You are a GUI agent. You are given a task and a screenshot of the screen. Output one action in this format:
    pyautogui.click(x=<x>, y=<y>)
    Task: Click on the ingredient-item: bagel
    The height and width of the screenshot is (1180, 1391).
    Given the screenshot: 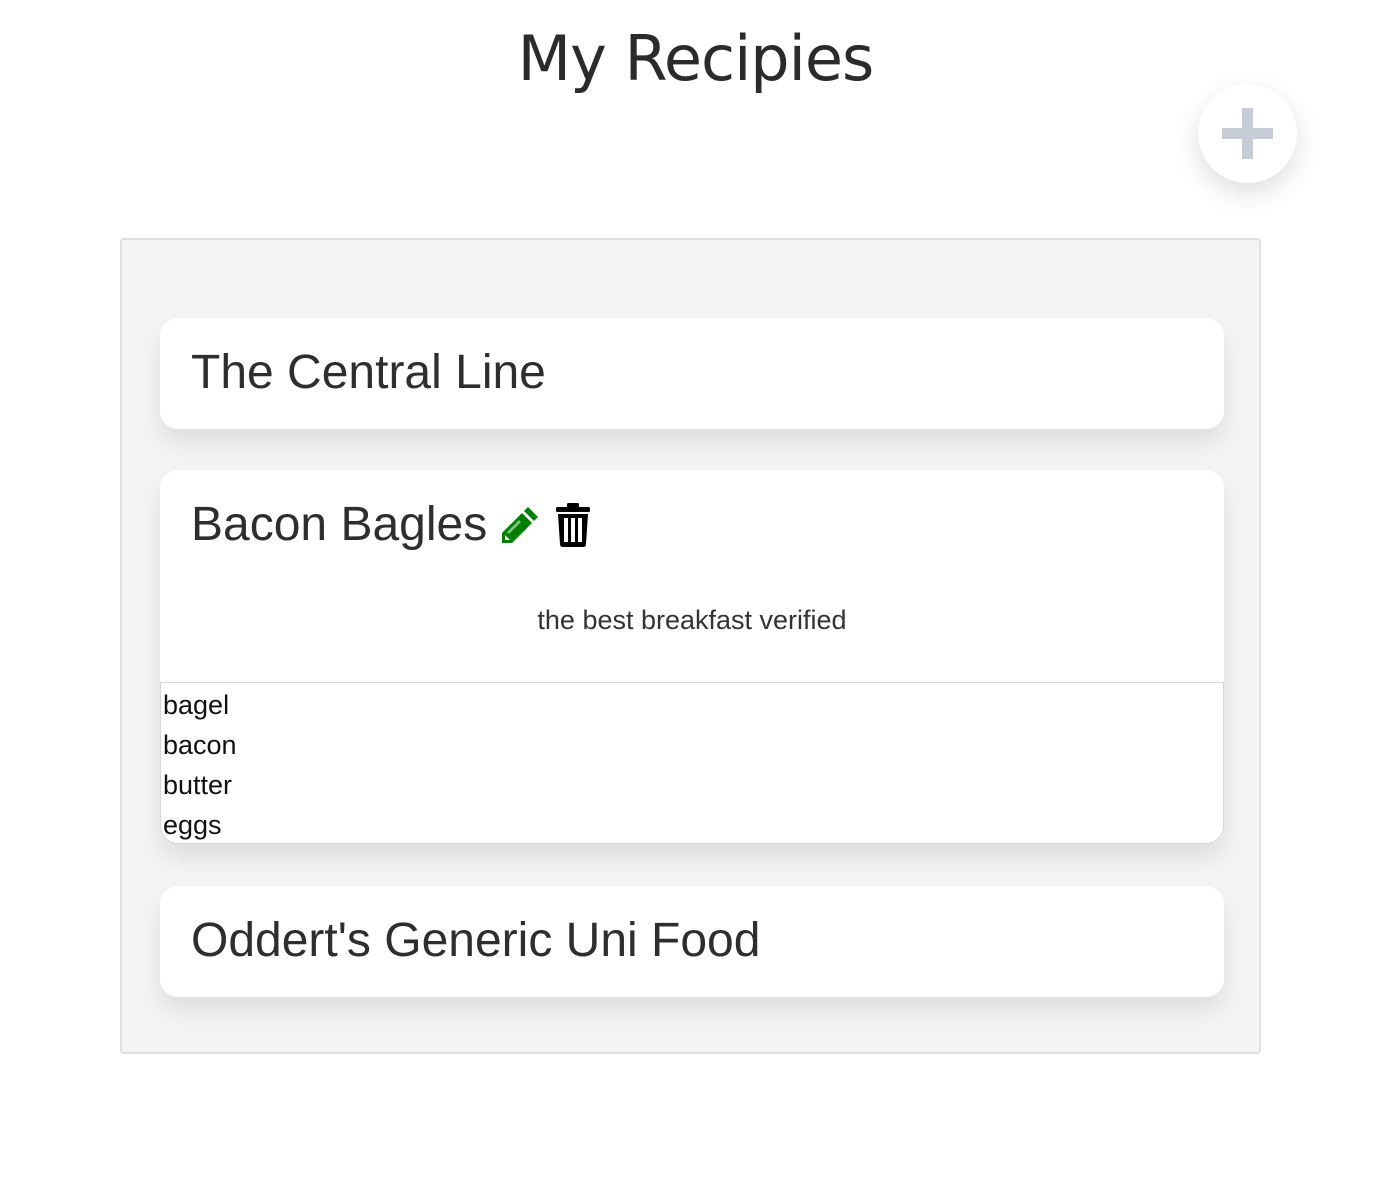 What is the action you would take?
    pyautogui.click(x=196, y=705)
    